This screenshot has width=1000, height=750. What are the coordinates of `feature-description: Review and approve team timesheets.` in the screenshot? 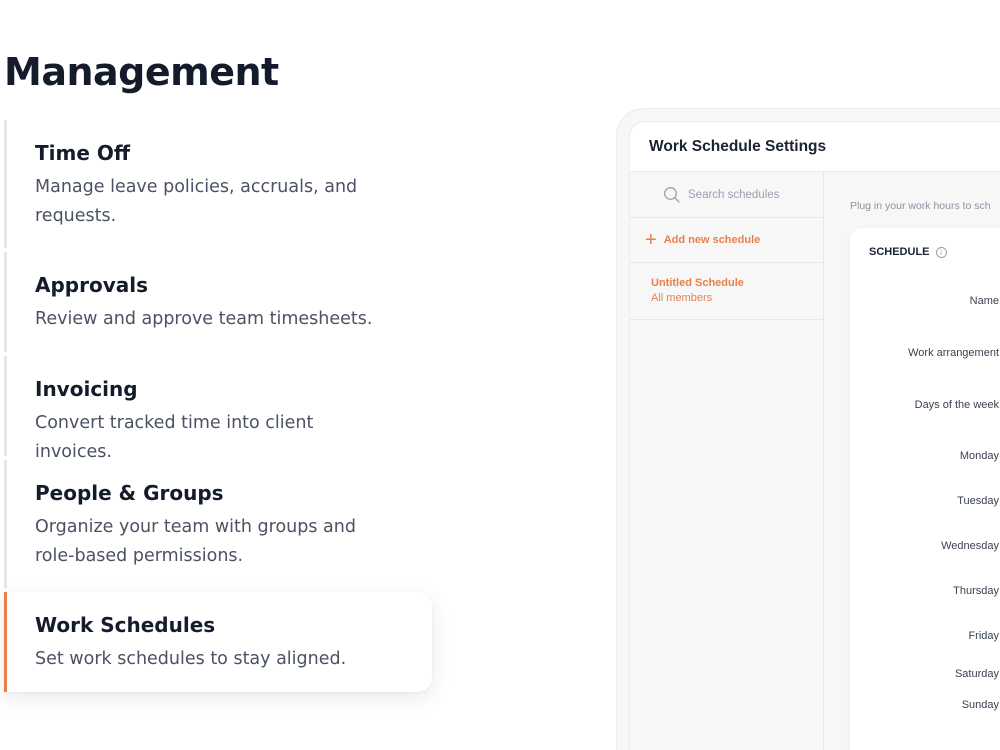 It's located at (204, 319).